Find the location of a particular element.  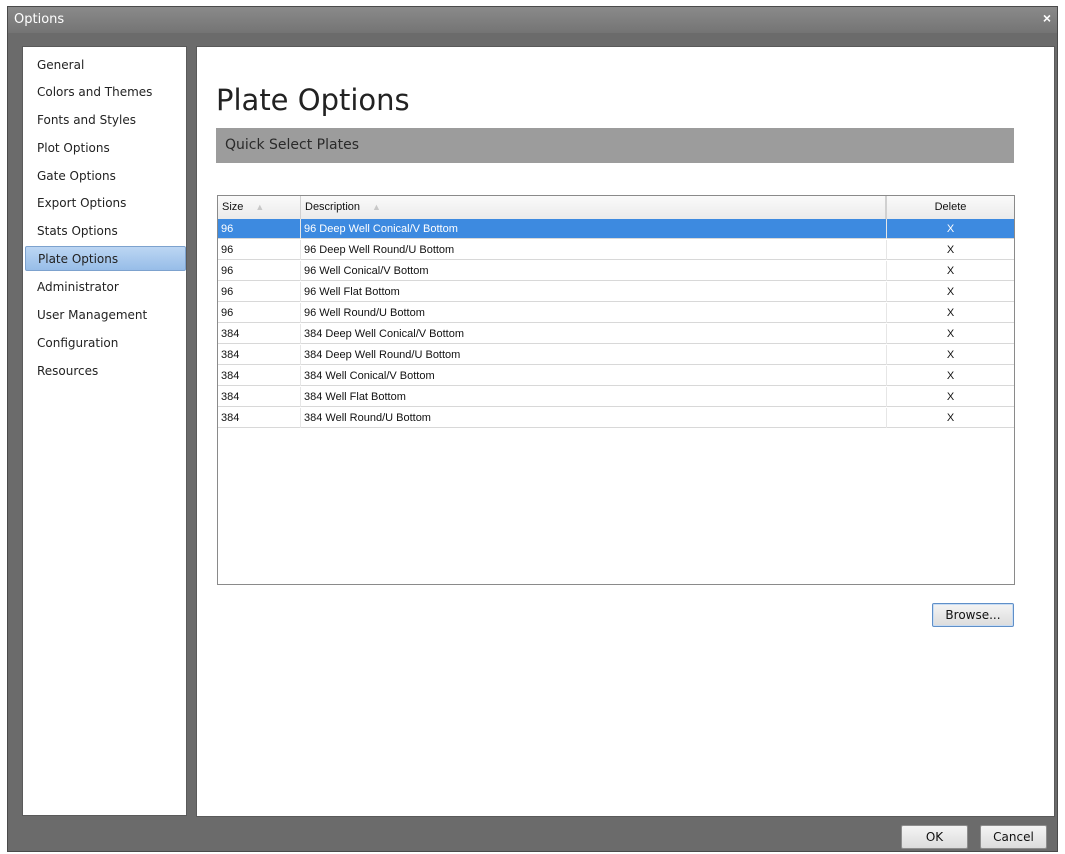

grid-header: Size ▲ Description ▲ Delete is located at coordinates (616, 208).